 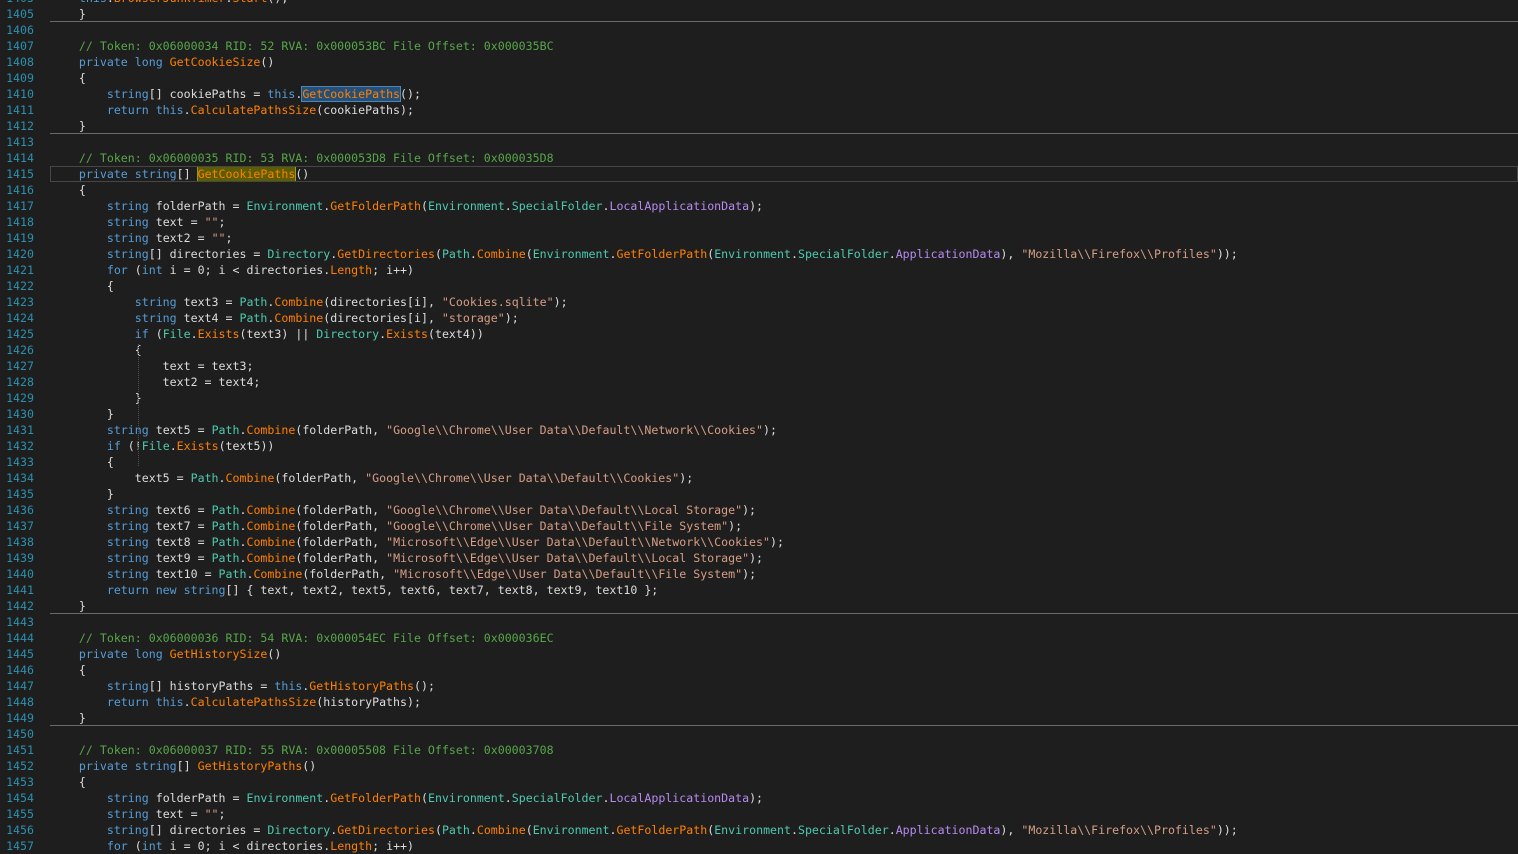 What do you see at coordinates (20, 414) in the screenshot?
I see `line-number: 1430` at bounding box center [20, 414].